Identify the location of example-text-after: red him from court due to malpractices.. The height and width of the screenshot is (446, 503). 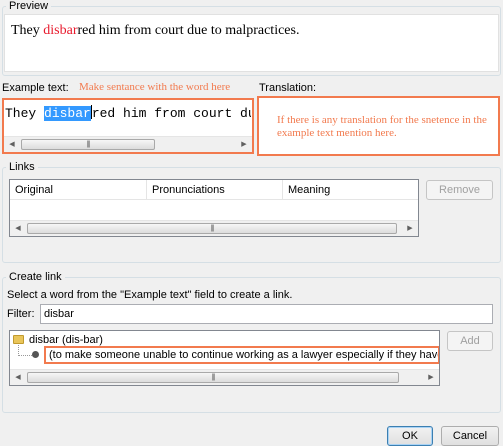
(171, 113).